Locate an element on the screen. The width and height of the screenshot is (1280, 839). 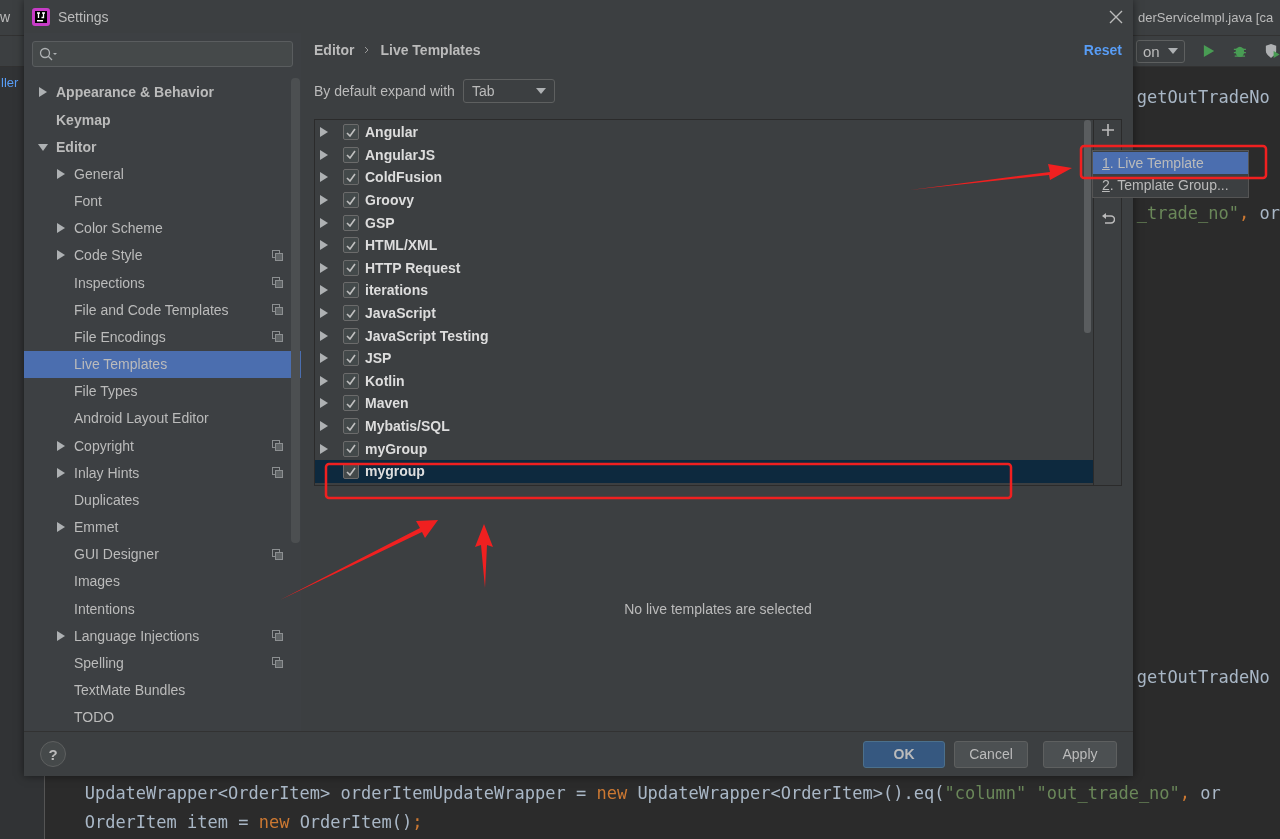
template-group-row: HTML/XML is located at coordinates (704, 245).